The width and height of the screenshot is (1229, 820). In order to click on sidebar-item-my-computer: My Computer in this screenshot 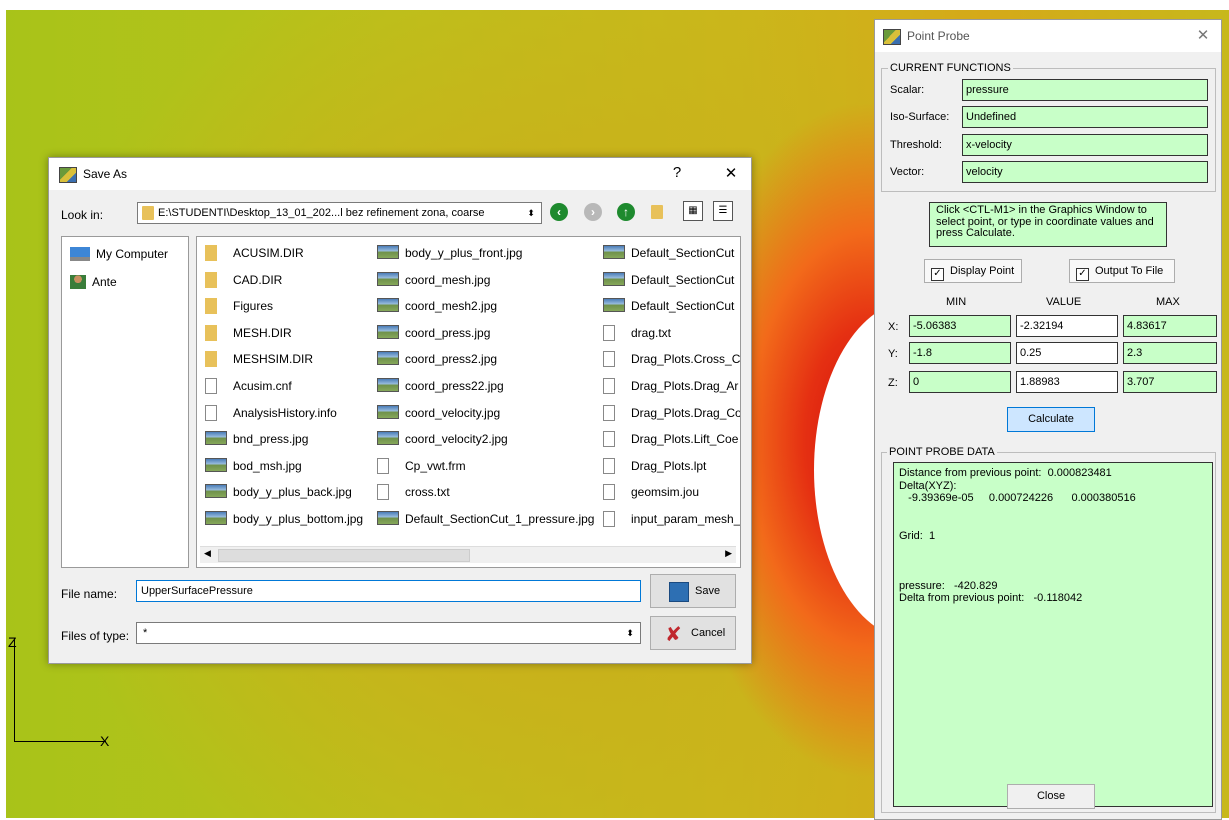, I will do `click(119, 254)`.